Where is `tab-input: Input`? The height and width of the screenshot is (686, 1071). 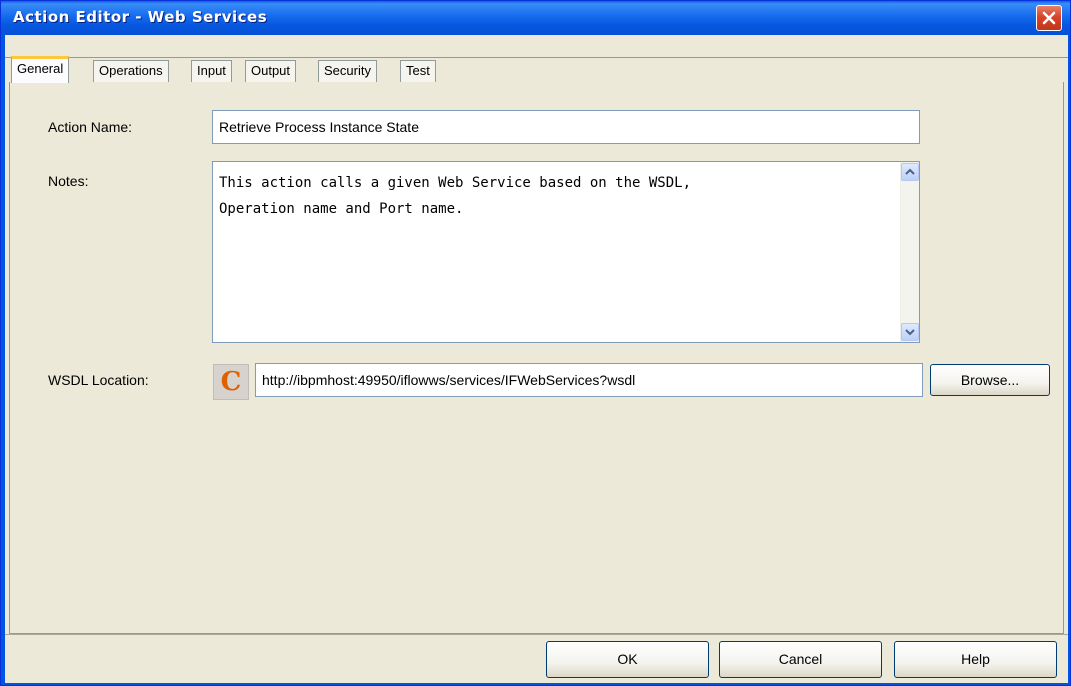 tab-input: Input is located at coordinates (211, 71).